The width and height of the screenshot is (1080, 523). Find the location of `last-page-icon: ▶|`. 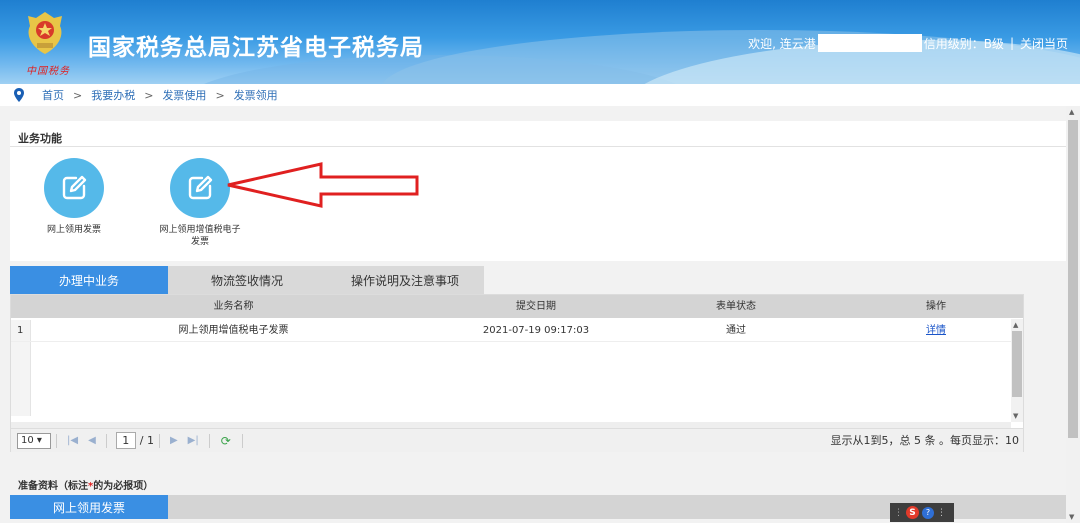

last-page-icon: ▶| is located at coordinates (193, 440).